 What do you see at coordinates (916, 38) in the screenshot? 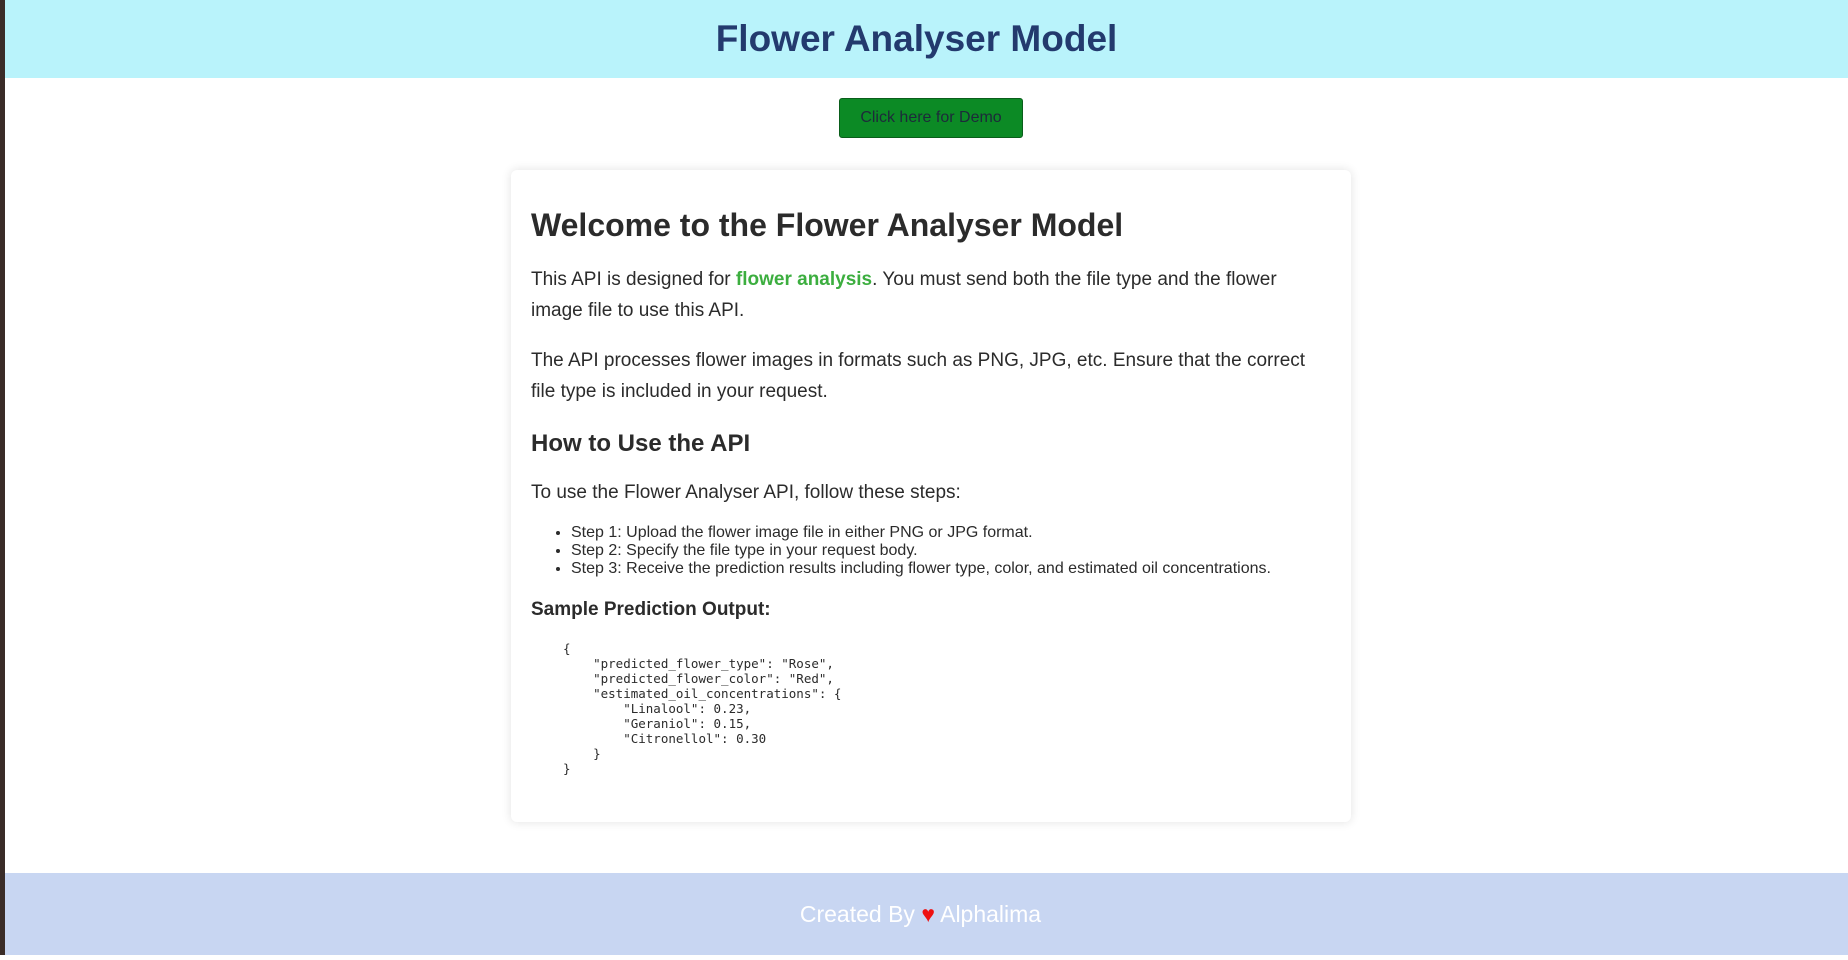
I see `page-title: Flower Analyser Model` at bounding box center [916, 38].